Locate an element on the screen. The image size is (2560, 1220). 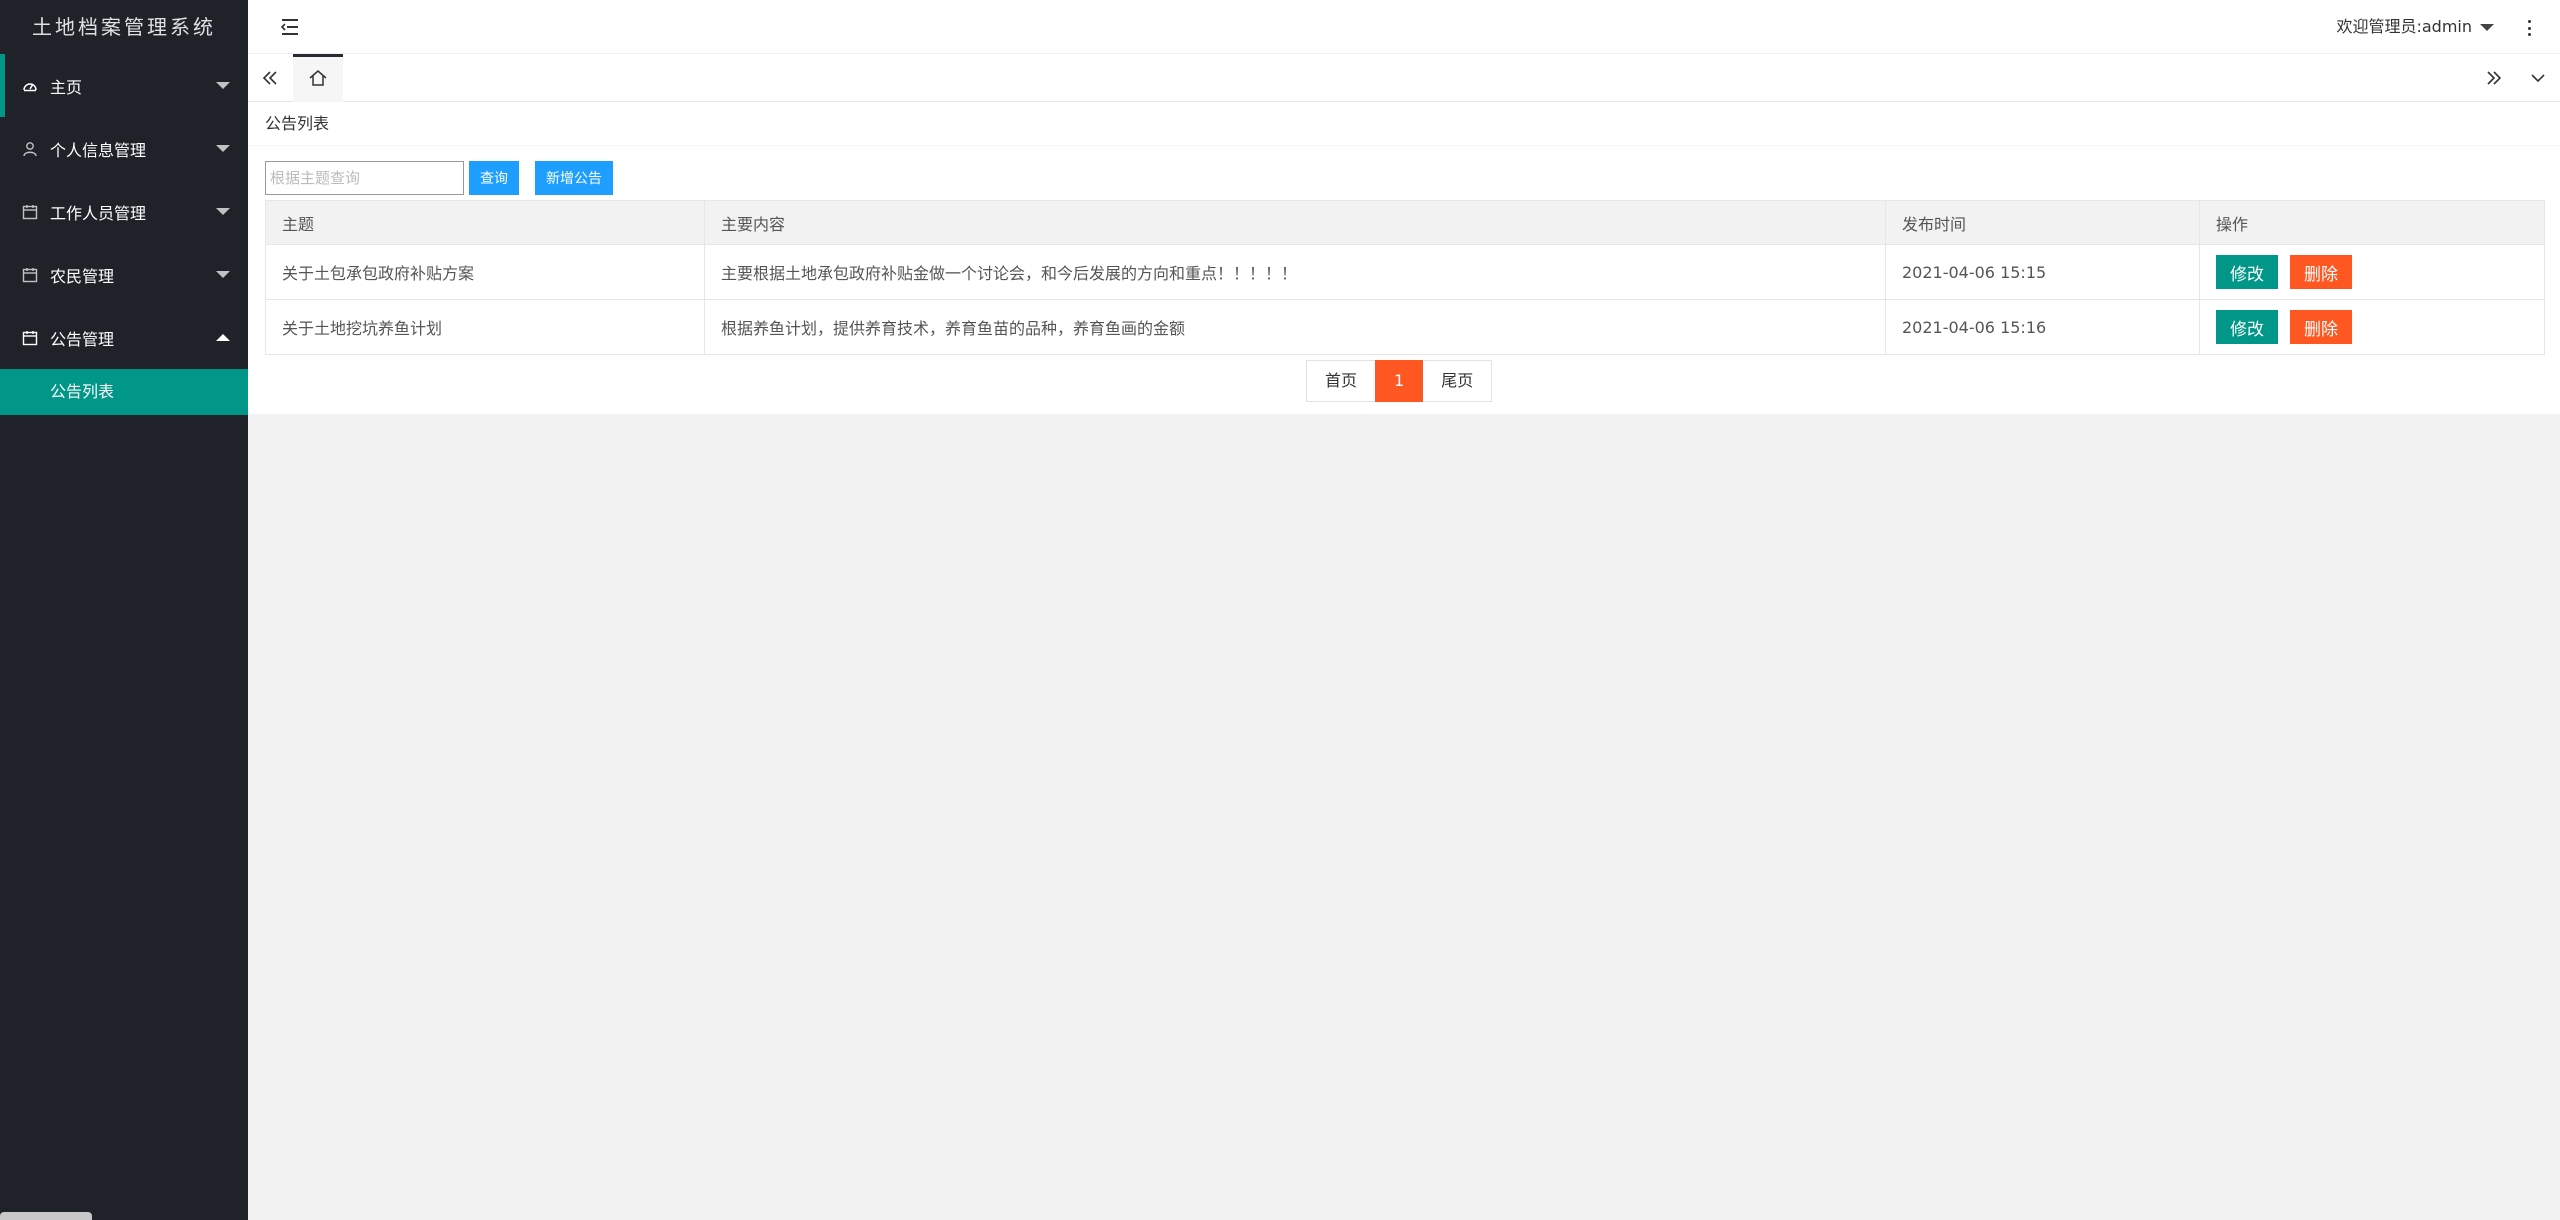
menu-toggle-icon is located at coordinates (290, 27).